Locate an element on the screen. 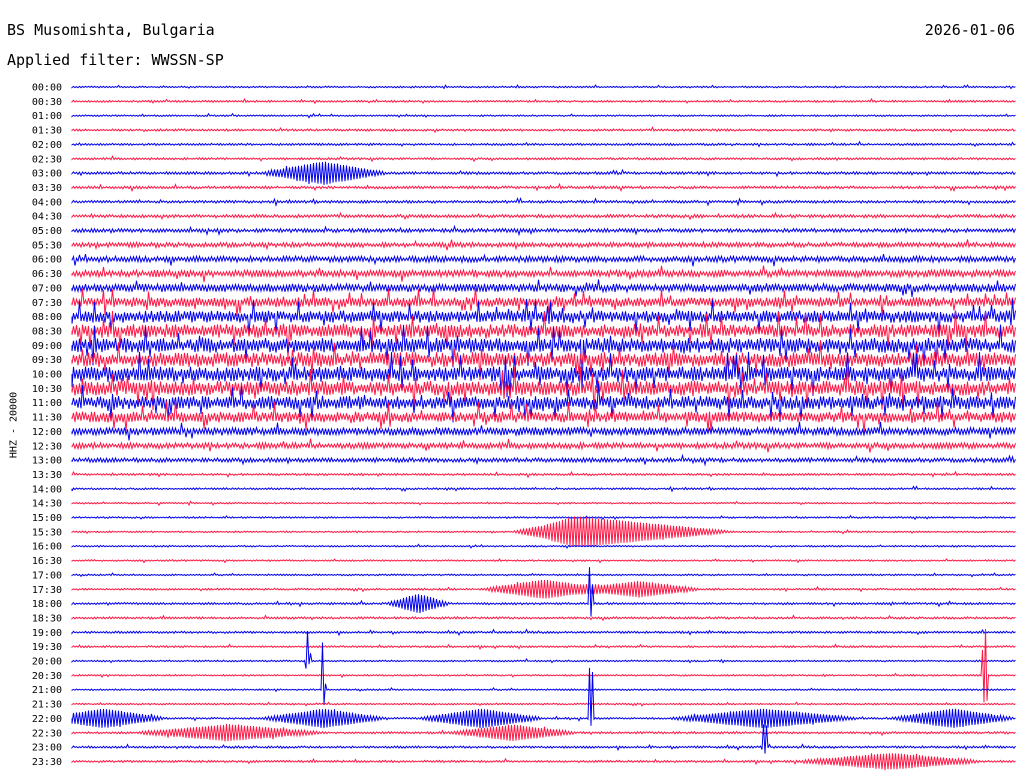 This screenshot has width=1024, height=780. trace-row-2030 is located at coordinates (543, 665).